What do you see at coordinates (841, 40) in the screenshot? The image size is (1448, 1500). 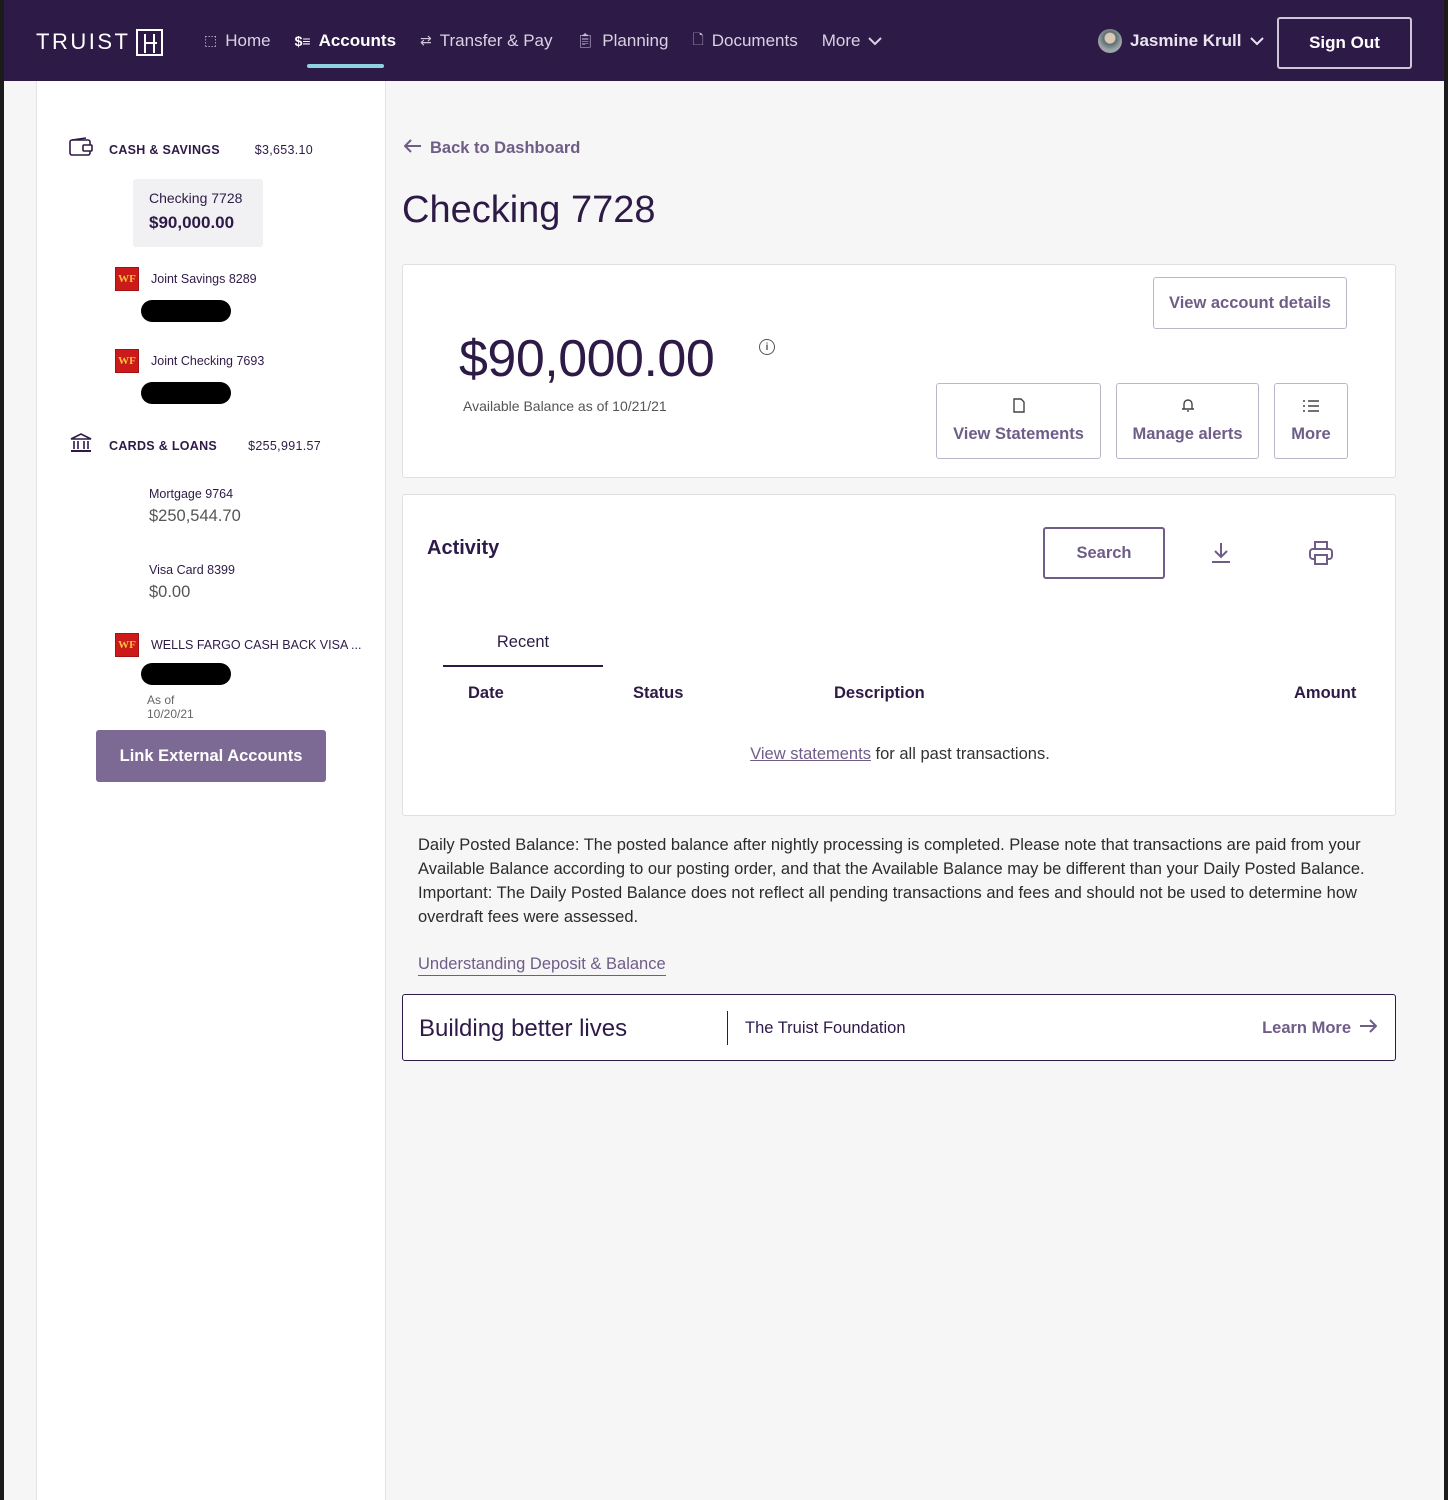 I see `nav-more-label: More` at bounding box center [841, 40].